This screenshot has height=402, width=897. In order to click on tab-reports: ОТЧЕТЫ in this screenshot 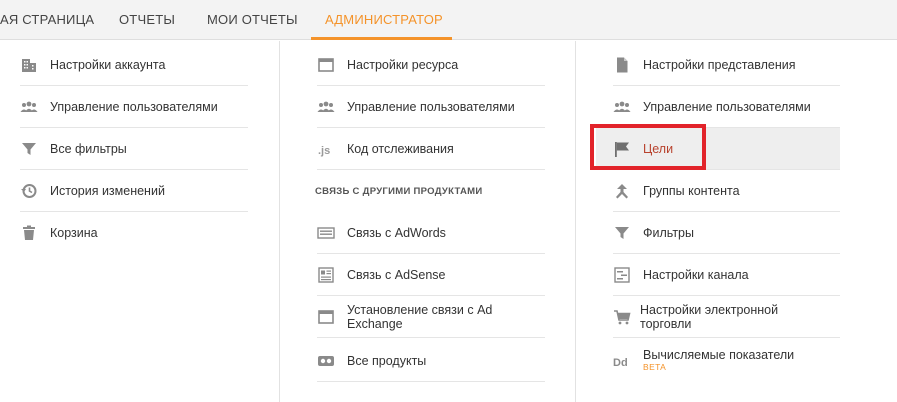, I will do `click(147, 20)`.